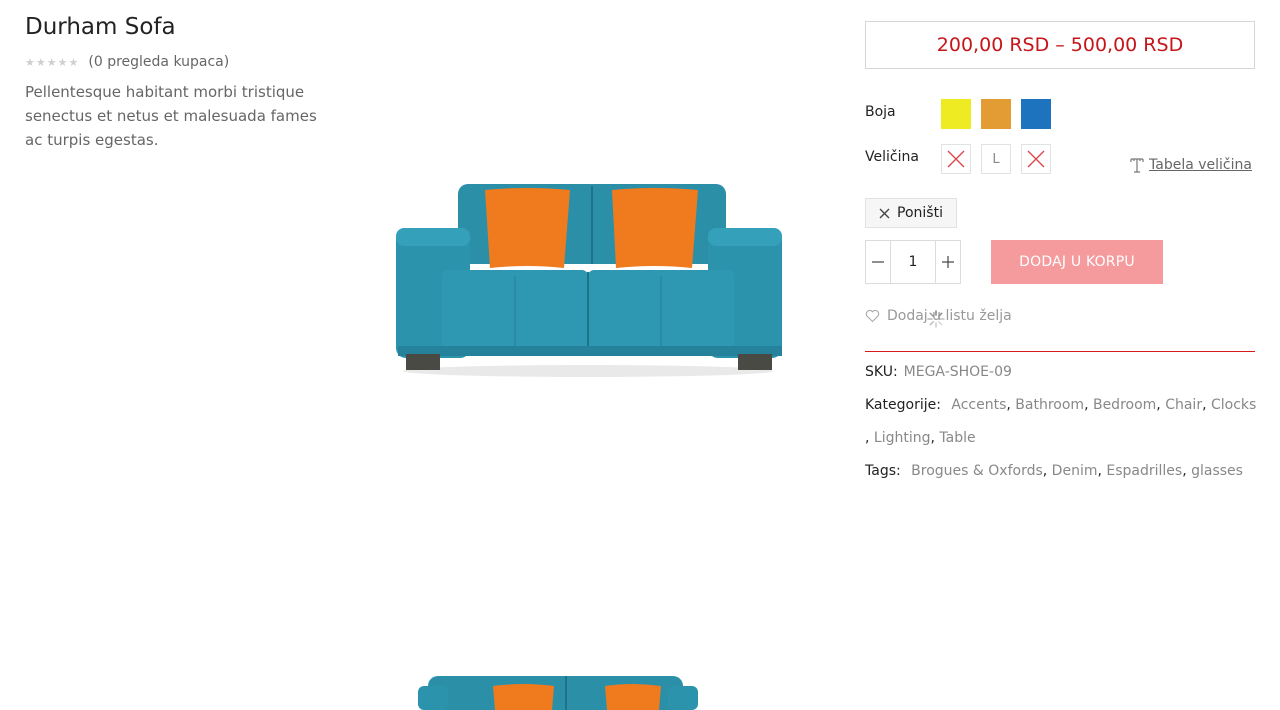 Image resolution: width=1280 pixels, height=710 pixels. Describe the element at coordinates (872, 316) in the screenshot. I see `heart-icon` at that location.